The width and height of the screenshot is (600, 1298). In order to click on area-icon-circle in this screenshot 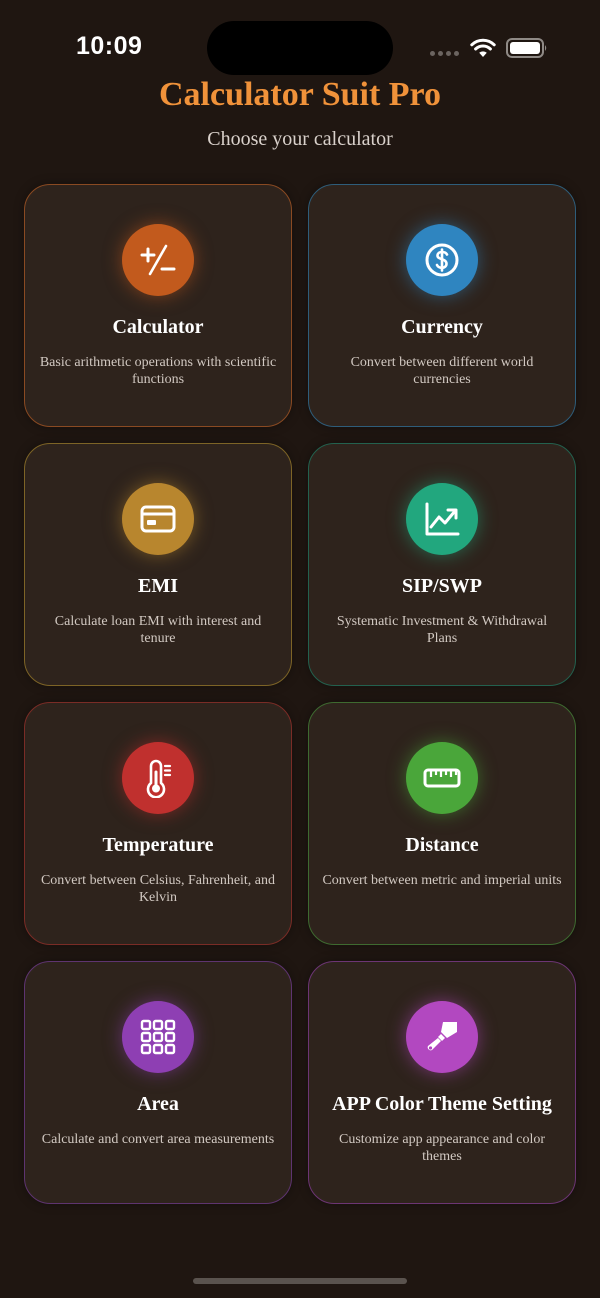, I will do `click(158, 1037)`.